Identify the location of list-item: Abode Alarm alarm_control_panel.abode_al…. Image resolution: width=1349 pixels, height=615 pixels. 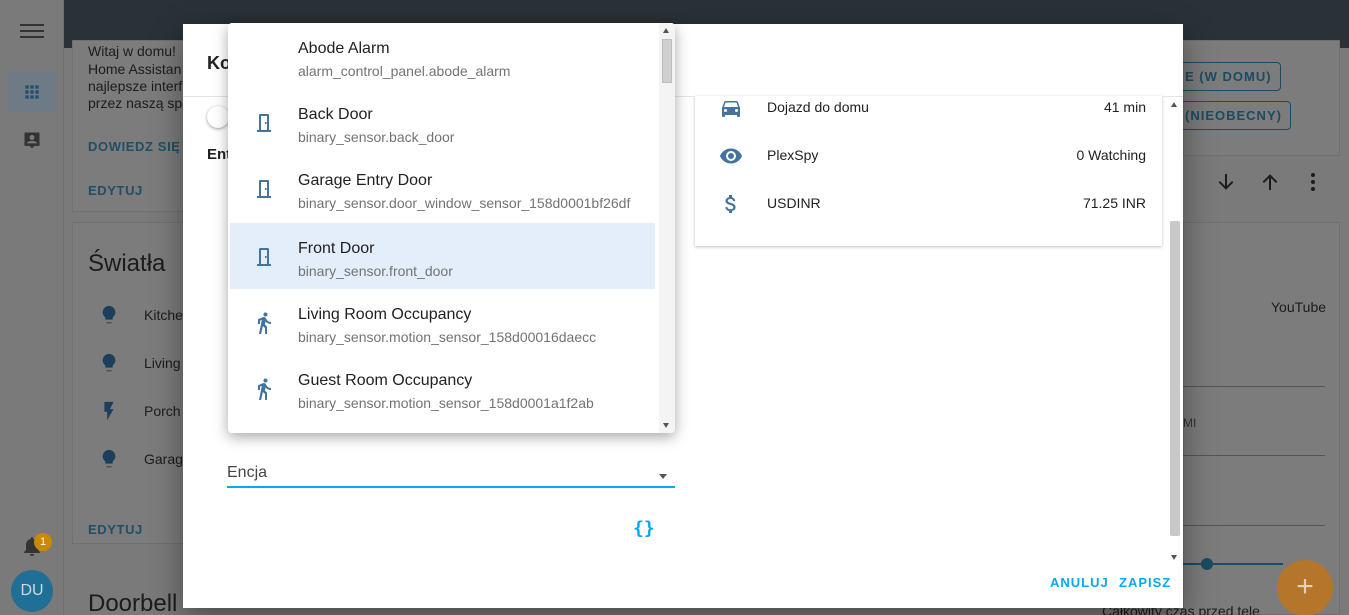
(442, 56).